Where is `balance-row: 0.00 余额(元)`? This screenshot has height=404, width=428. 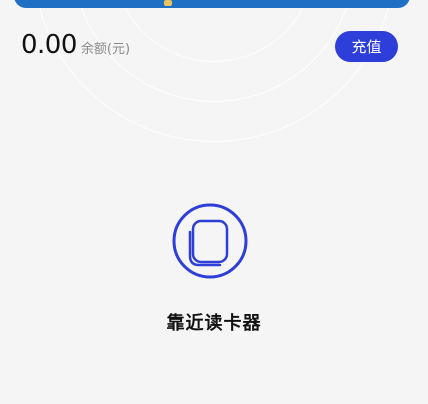 balance-row: 0.00 余额(元) is located at coordinates (75, 47).